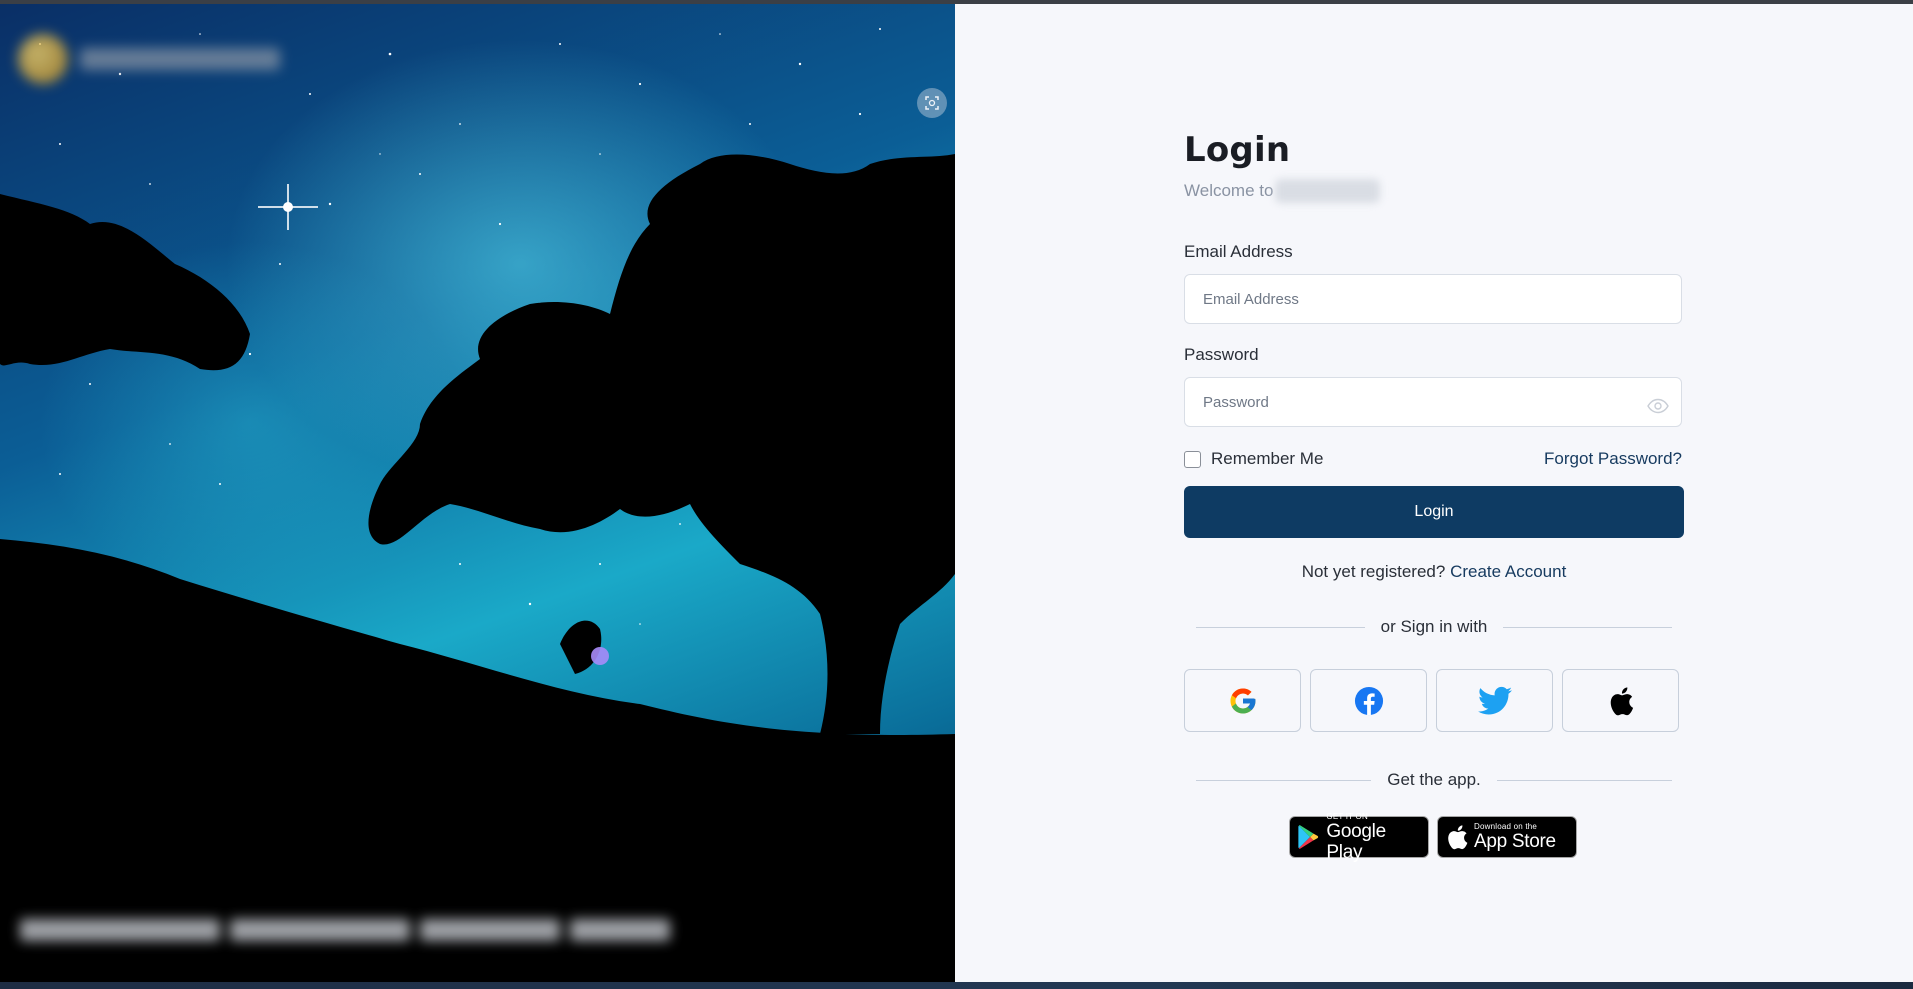  Describe the element at coordinates (43, 59) in the screenshot. I see `logo-icon` at that location.